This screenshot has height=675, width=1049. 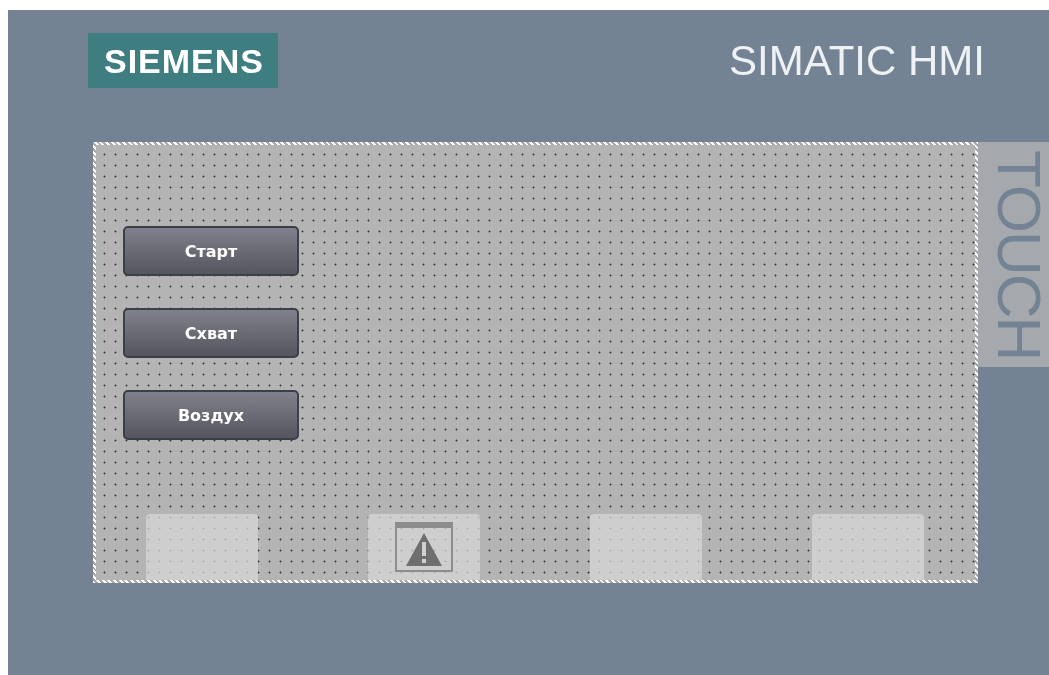 What do you see at coordinates (211, 415) in the screenshot?
I see `screen-button: Воздух` at bounding box center [211, 415].